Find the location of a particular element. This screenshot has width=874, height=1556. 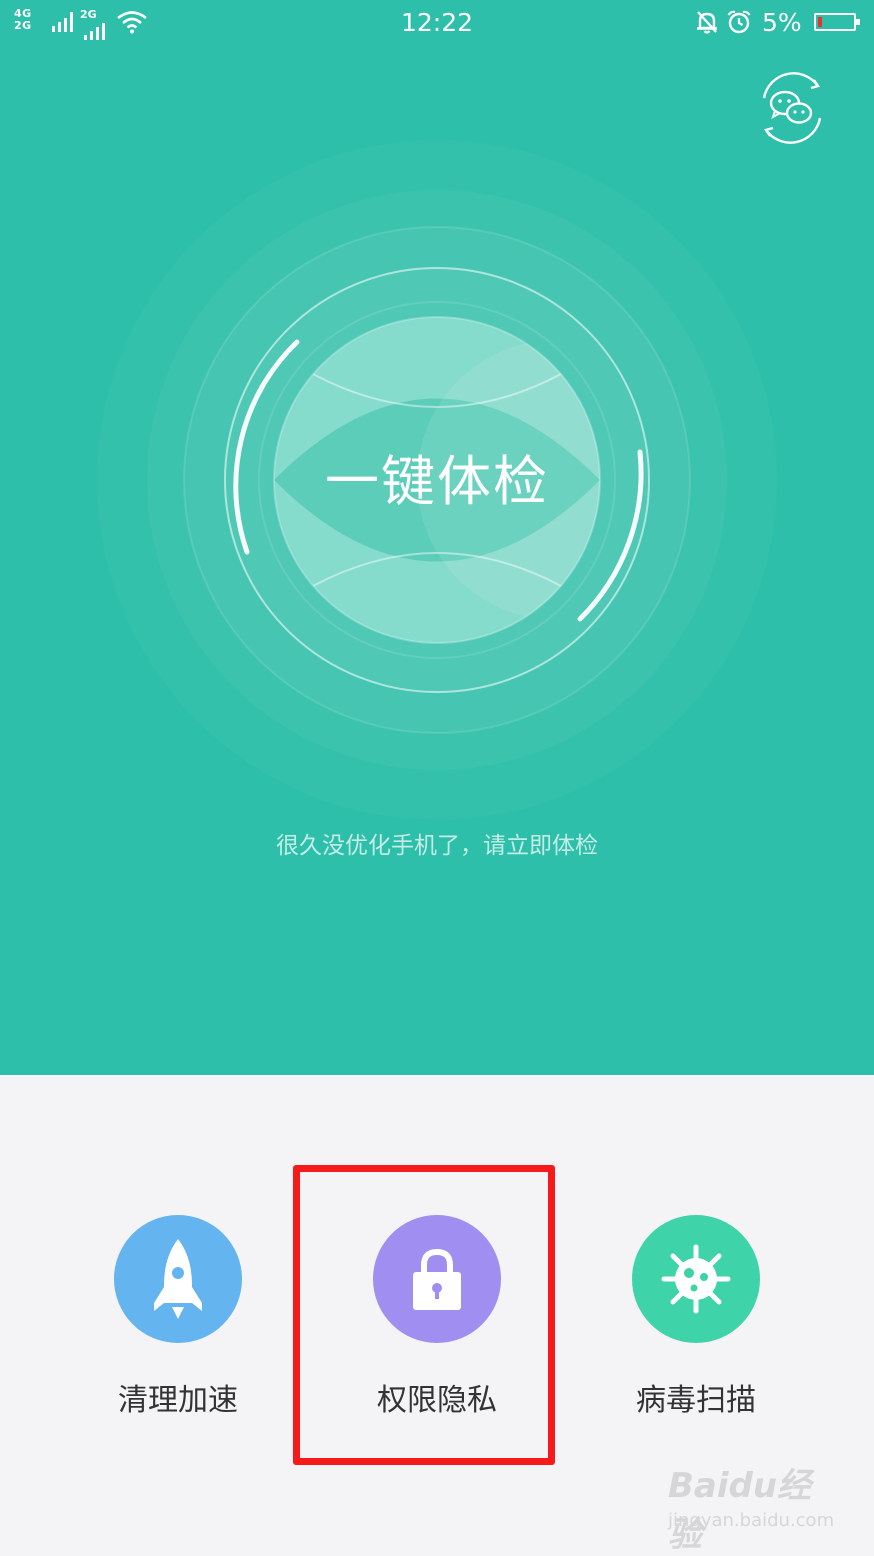

mute-bell-icon is located at coordinates (707, 22).